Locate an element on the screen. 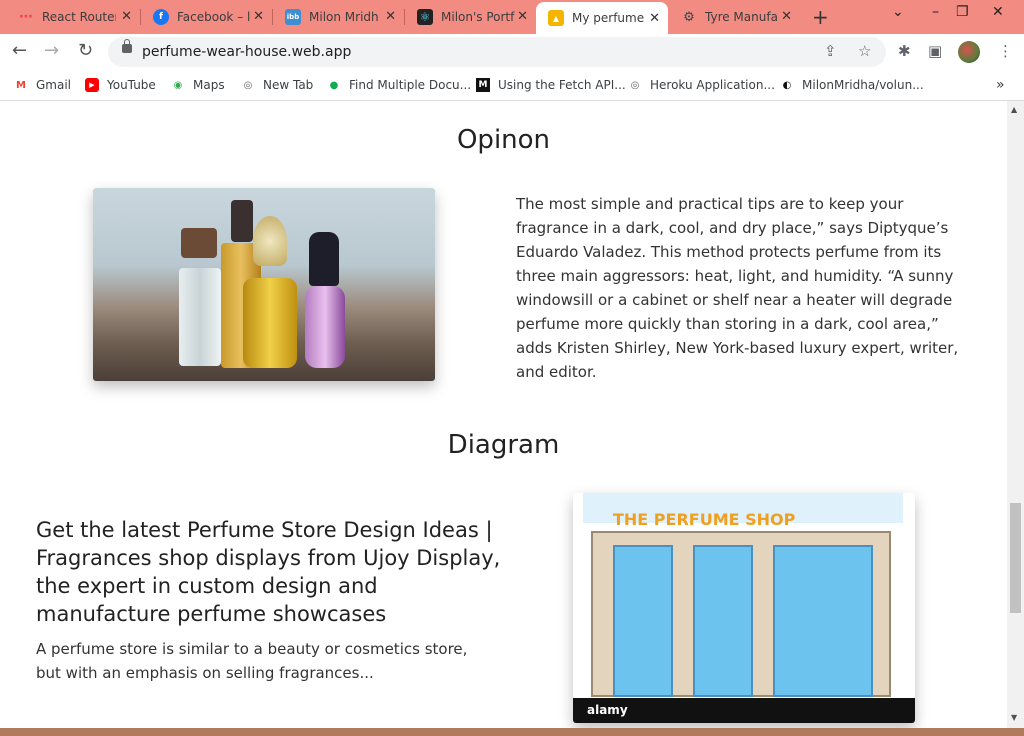  alamy-watermark: alamy is located at coordinates (607, 710).